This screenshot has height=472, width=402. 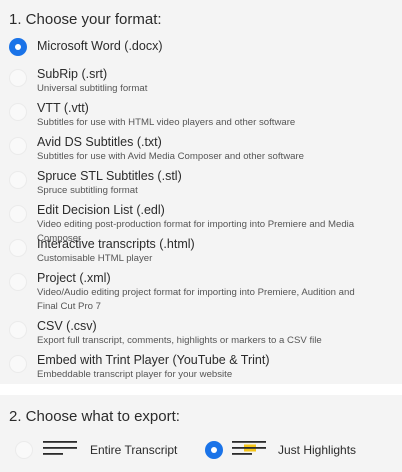 What do you see at coordinates (85, 19) in the screenshot?
I see `format-heading: 1. Choose your format:` at bounding box center [85, 19].